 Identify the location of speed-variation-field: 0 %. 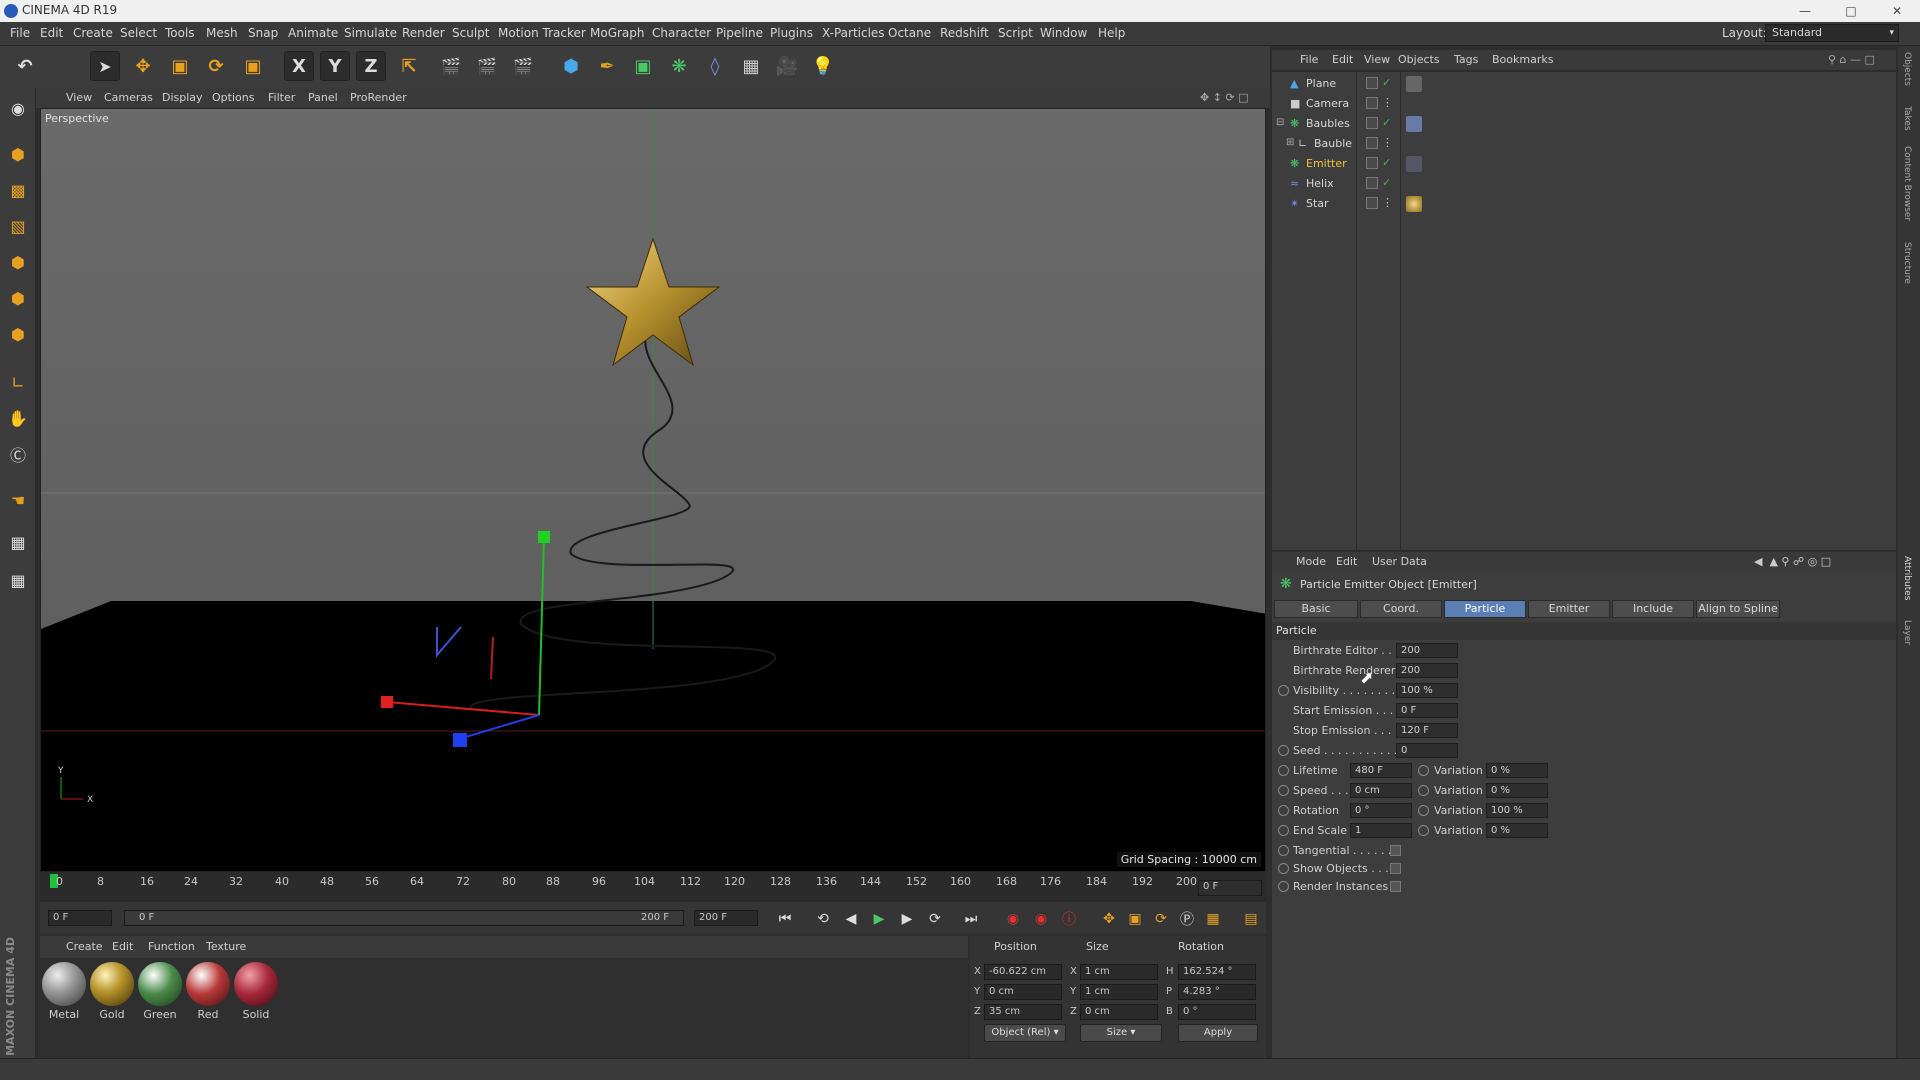
(1517, 790).